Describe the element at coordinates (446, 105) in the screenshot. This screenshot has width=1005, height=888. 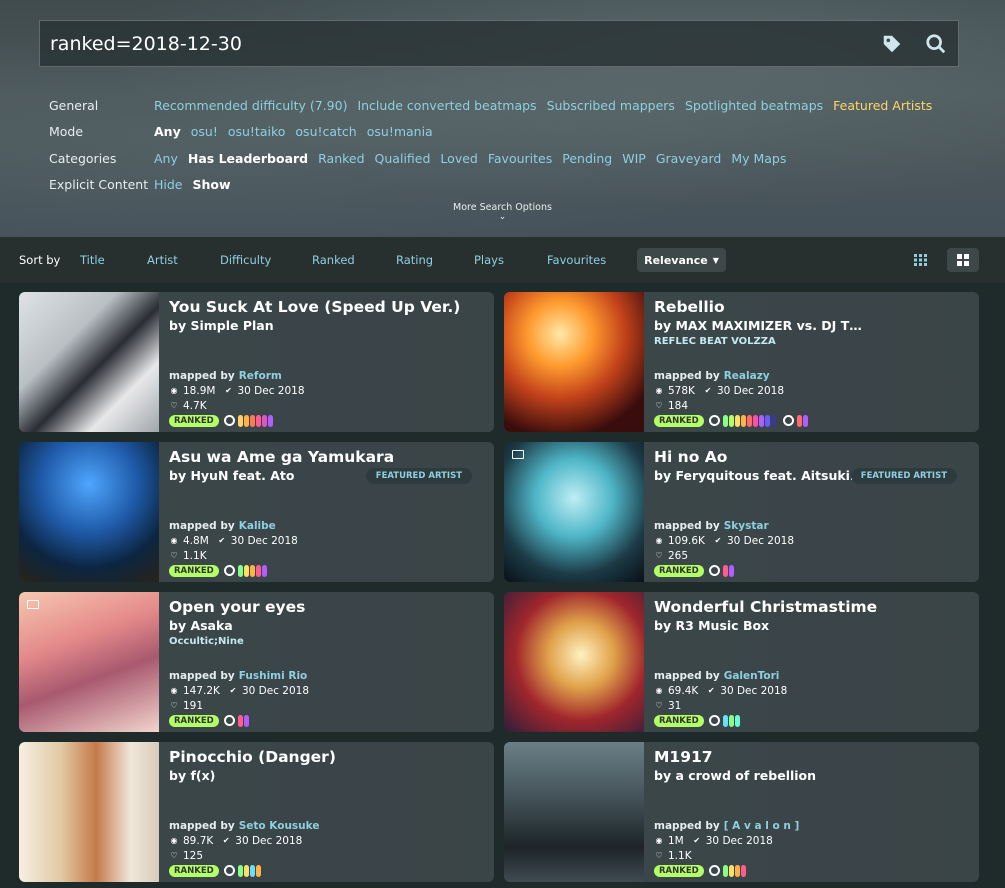
I see `filter-option: Include converted beatmaps` at that location.